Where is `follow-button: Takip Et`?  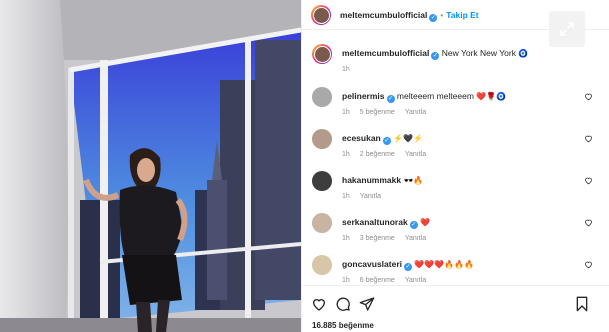 follow-button: Takip Et is located at coordinates (462, 15).